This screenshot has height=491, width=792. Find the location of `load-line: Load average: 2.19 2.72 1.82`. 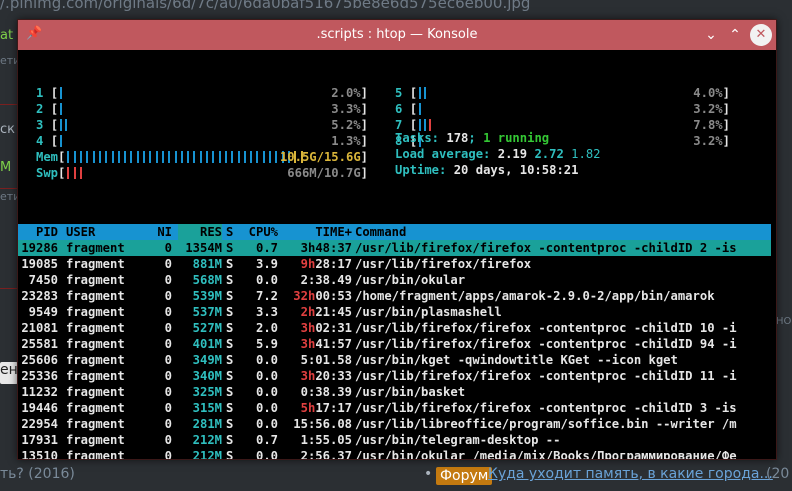

load-line: Load average: 2.19 2.72 1.82 is located at coordinates (498, 154).